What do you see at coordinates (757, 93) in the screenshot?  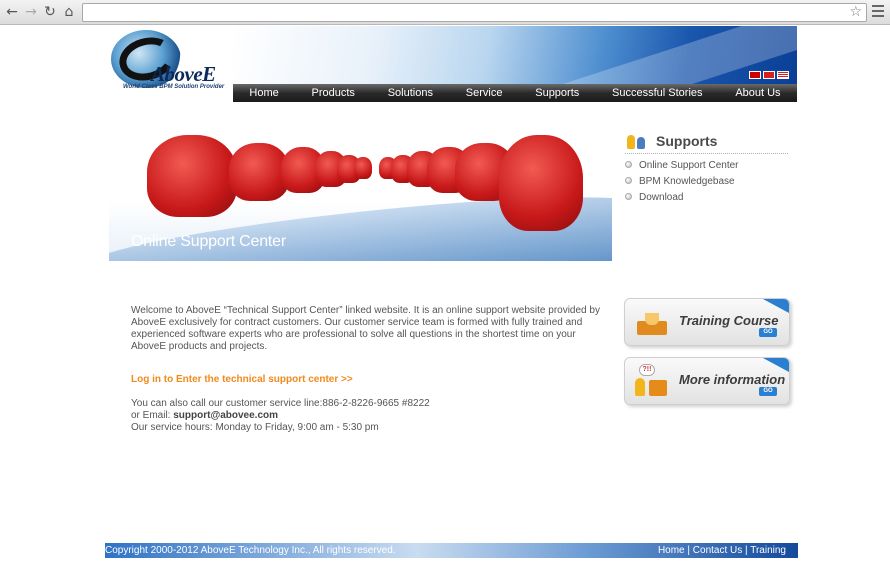 I see `nav-about-us: About Us` at bounding box center [757, 93].